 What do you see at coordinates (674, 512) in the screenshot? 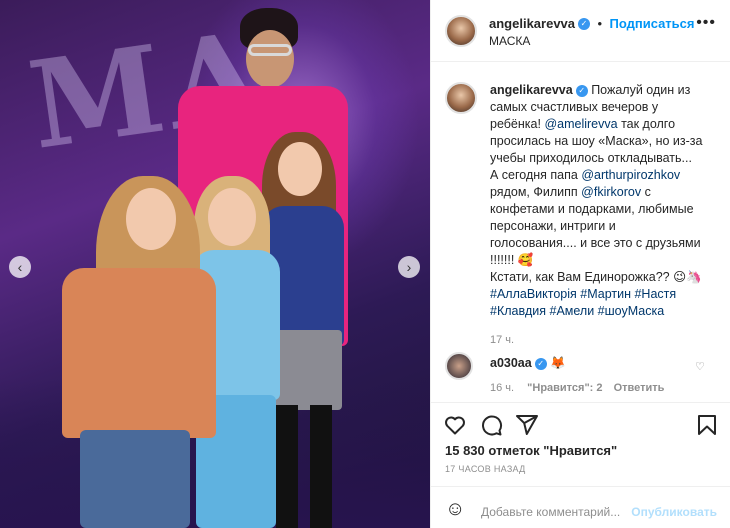
I see `publish-button: Опубликовать` at bounding box center [674, 512].